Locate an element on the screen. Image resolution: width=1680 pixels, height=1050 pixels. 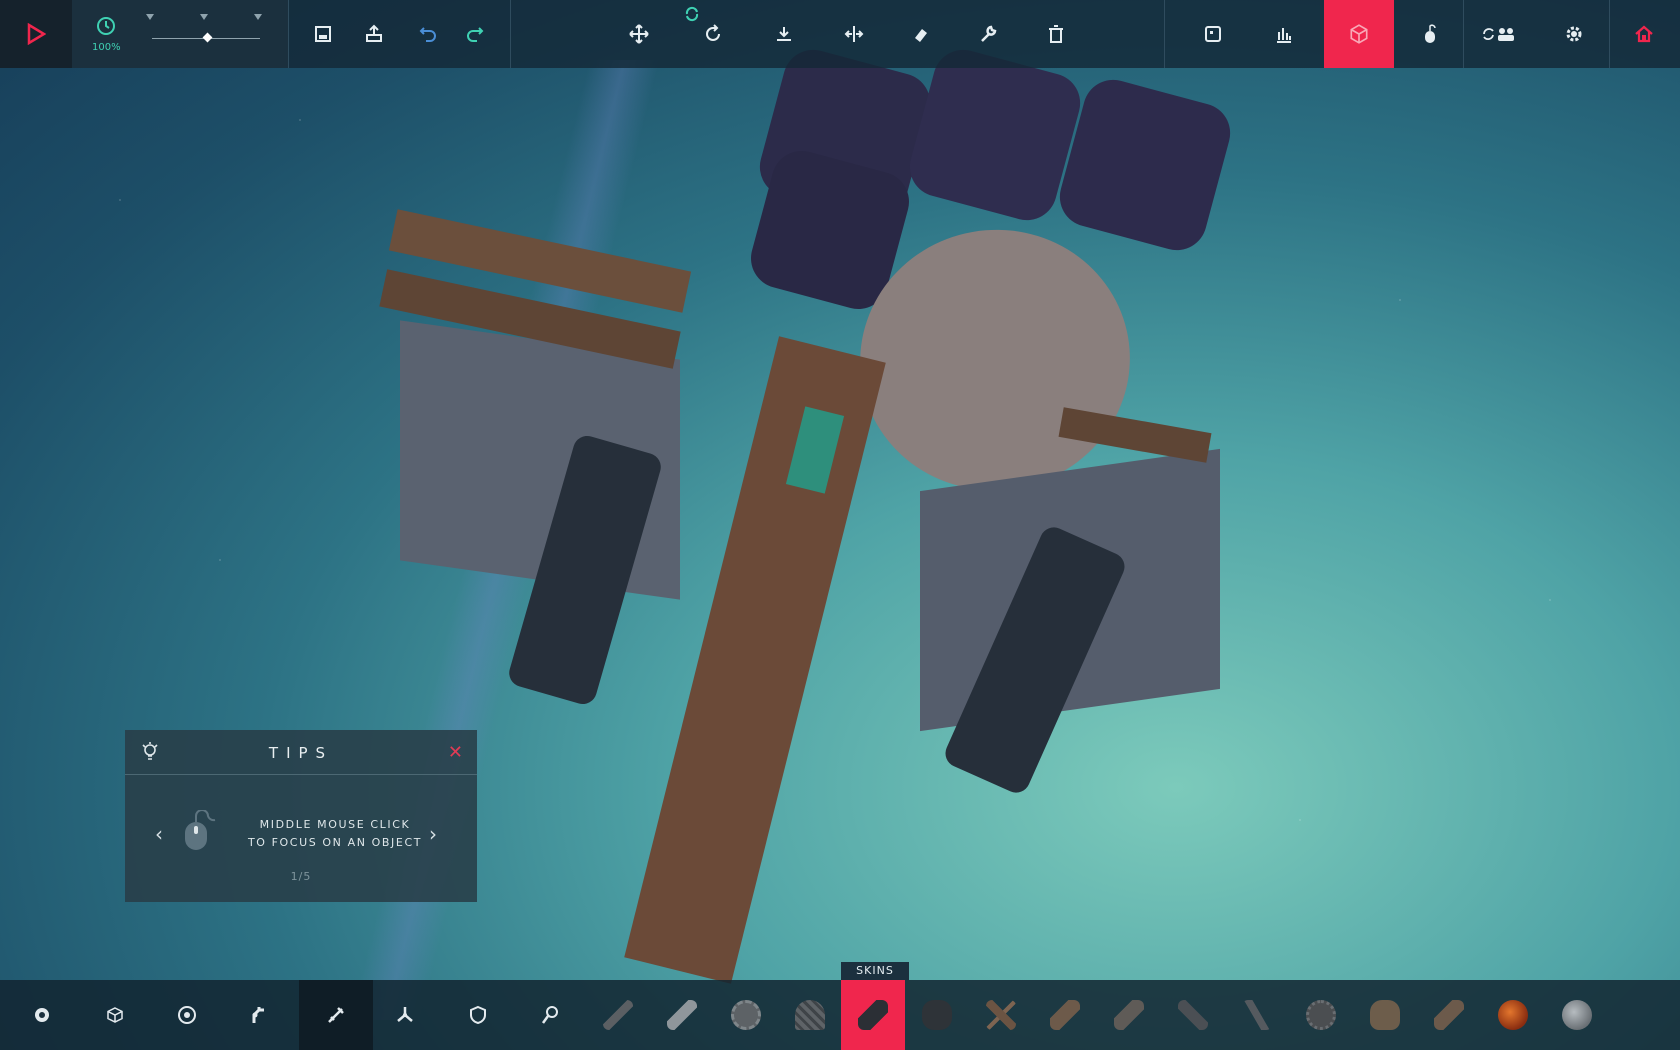
block-crossbow is located at coordinates (1001, 1015).